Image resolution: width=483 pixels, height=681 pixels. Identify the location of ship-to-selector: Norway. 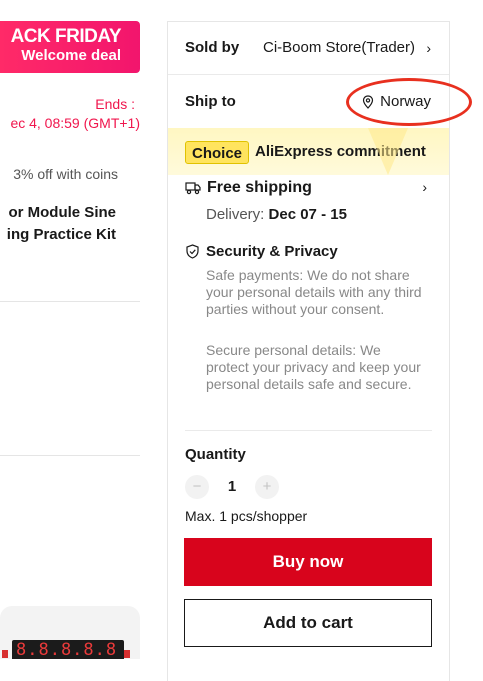
(396, 101).